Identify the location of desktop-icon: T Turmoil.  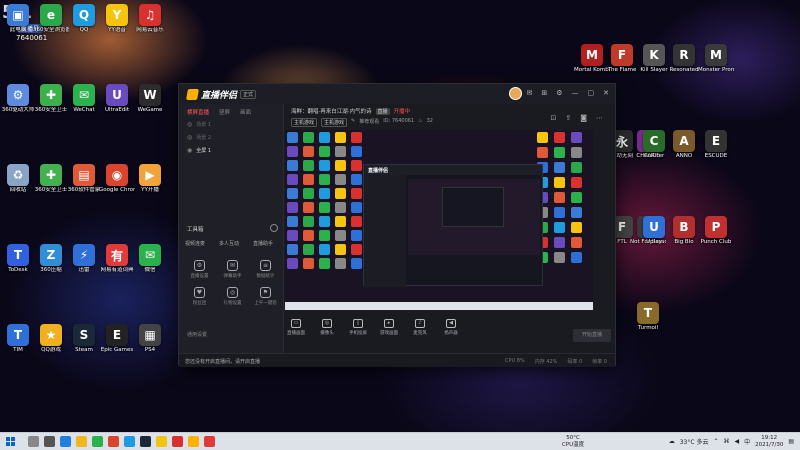
(648, 317).